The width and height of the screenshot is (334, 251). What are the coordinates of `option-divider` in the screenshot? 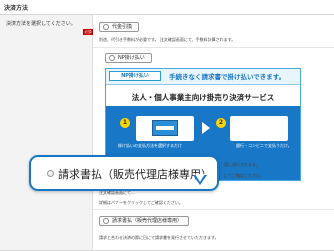 It's located at (213, 47).